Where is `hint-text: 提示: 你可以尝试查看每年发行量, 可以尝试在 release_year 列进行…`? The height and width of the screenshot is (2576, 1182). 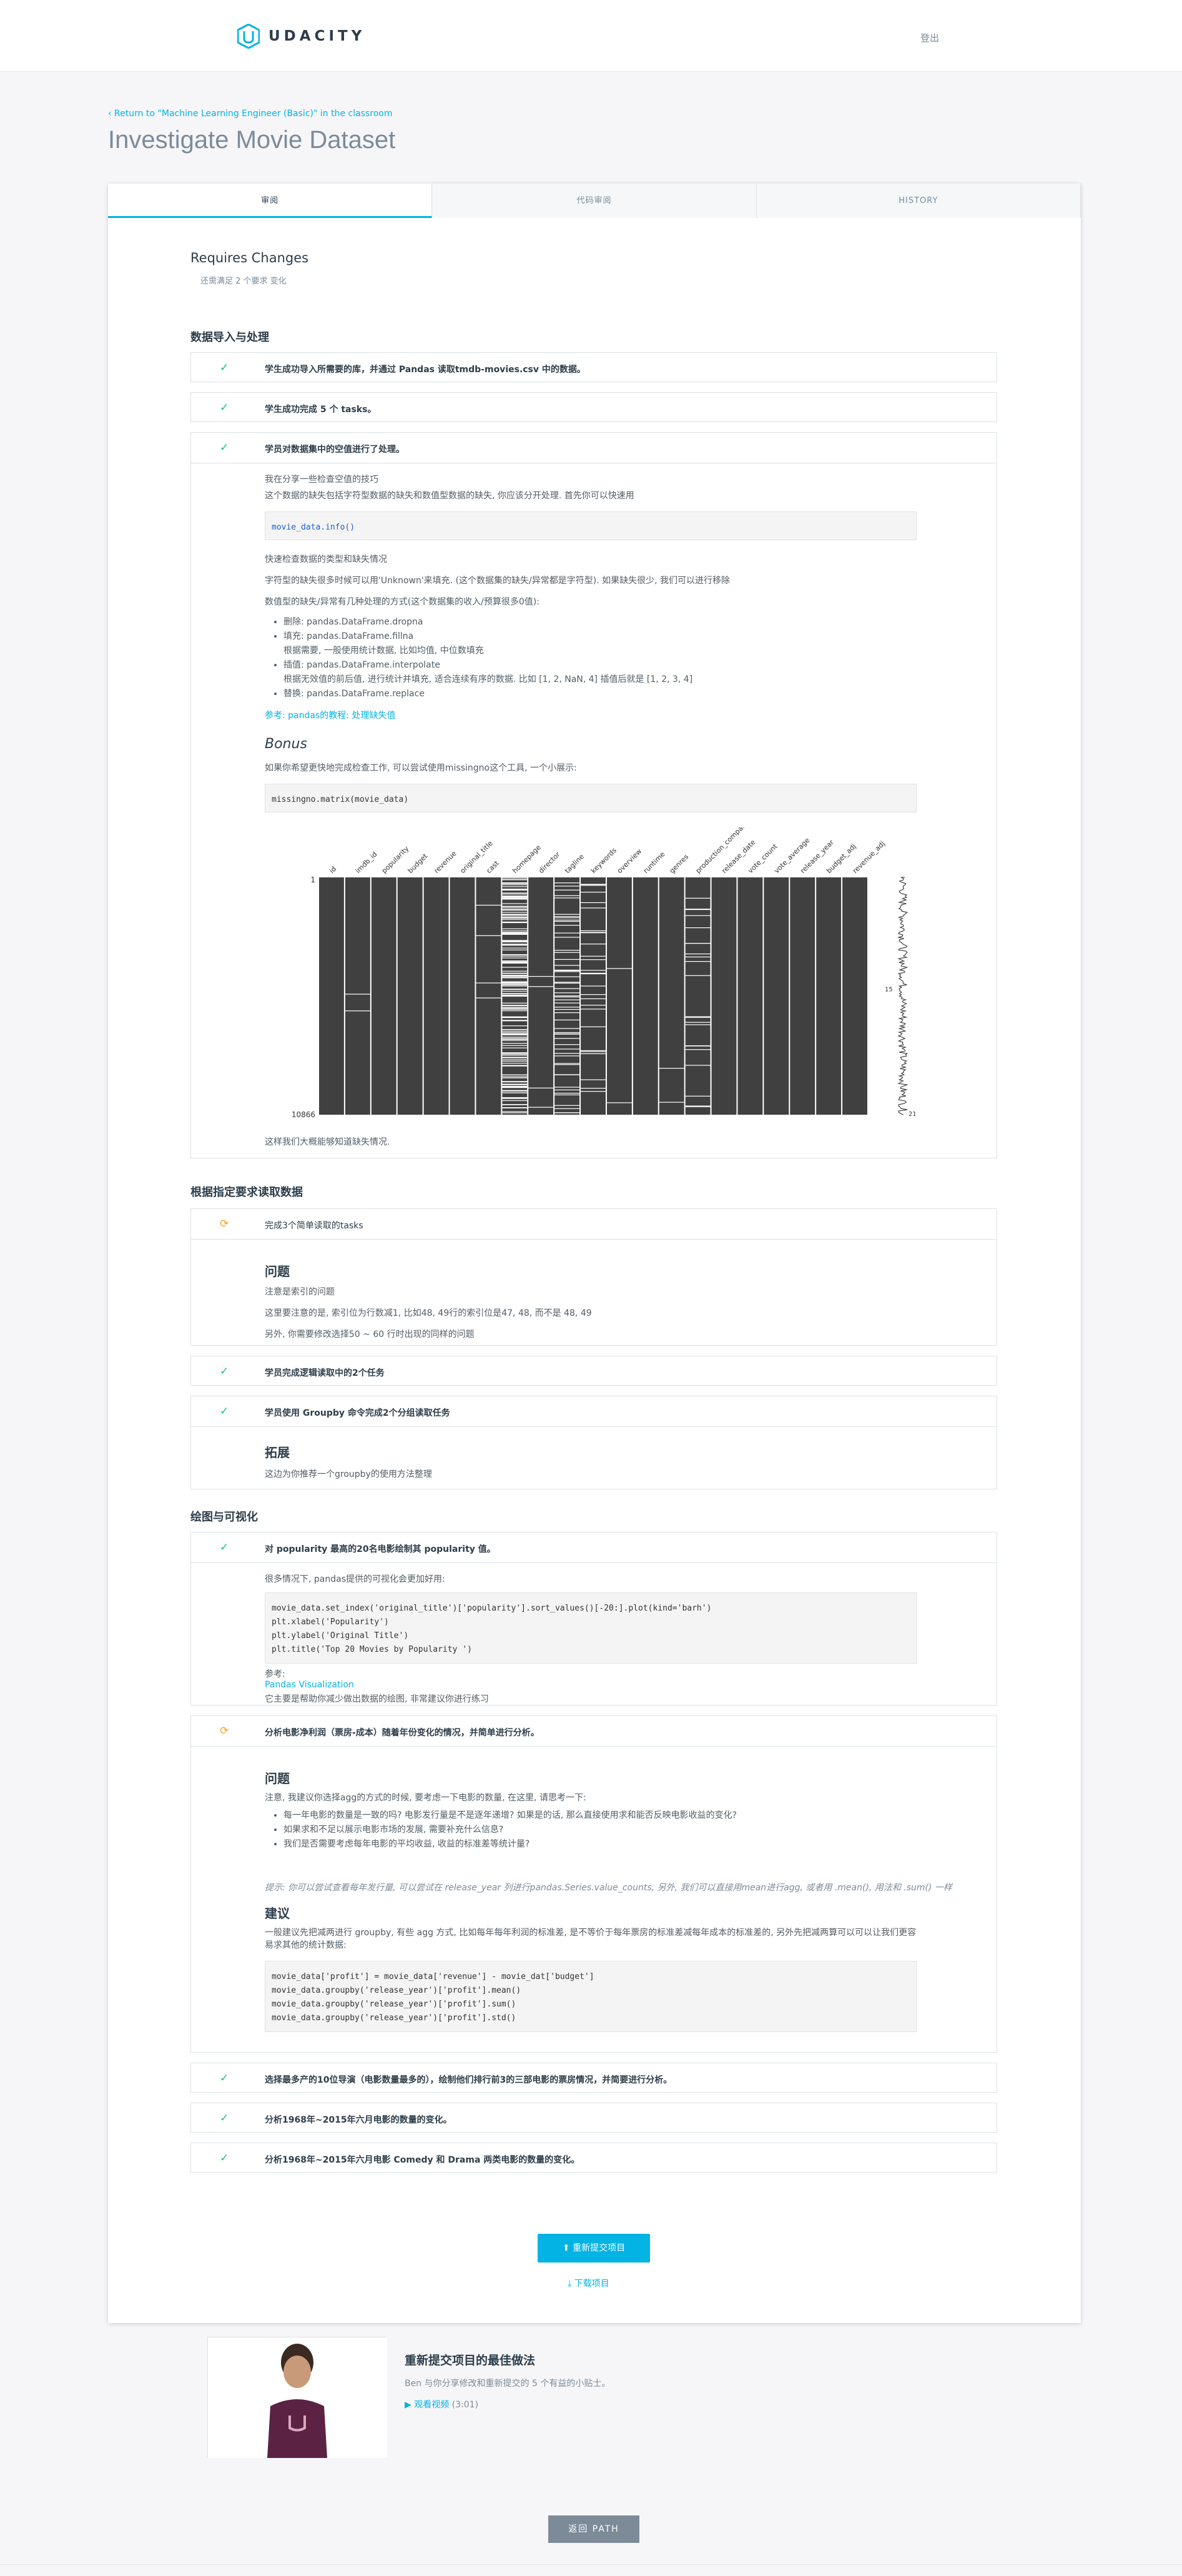
hint-text: 提示: 你可以尝试查看每年发行量, 可以尝试在 release_year 列进行… is located at coordinates (608, 1888).